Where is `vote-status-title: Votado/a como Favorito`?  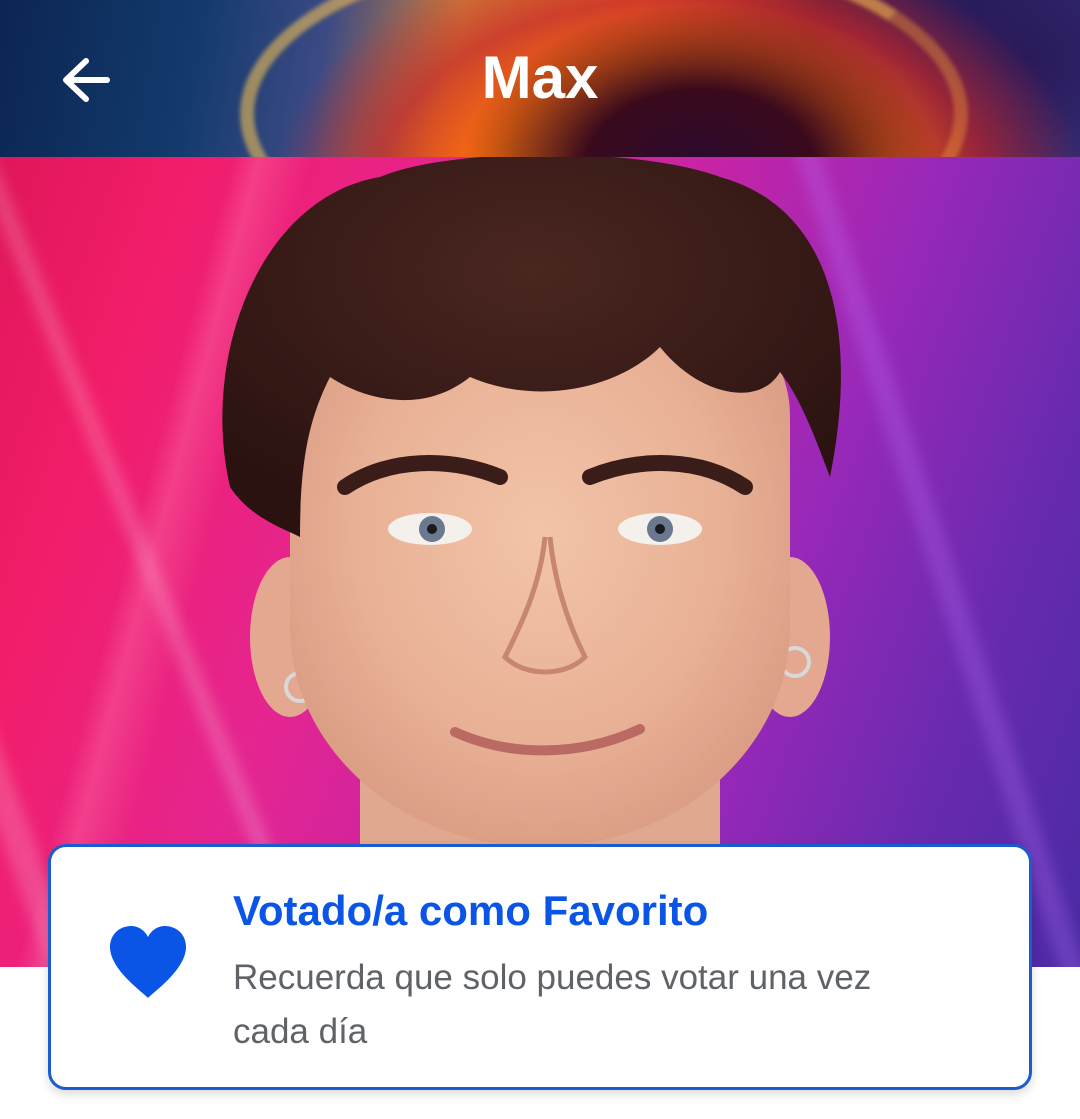
vote-status-title: Votado/a como Favorito is located at coordinates (471, 910).